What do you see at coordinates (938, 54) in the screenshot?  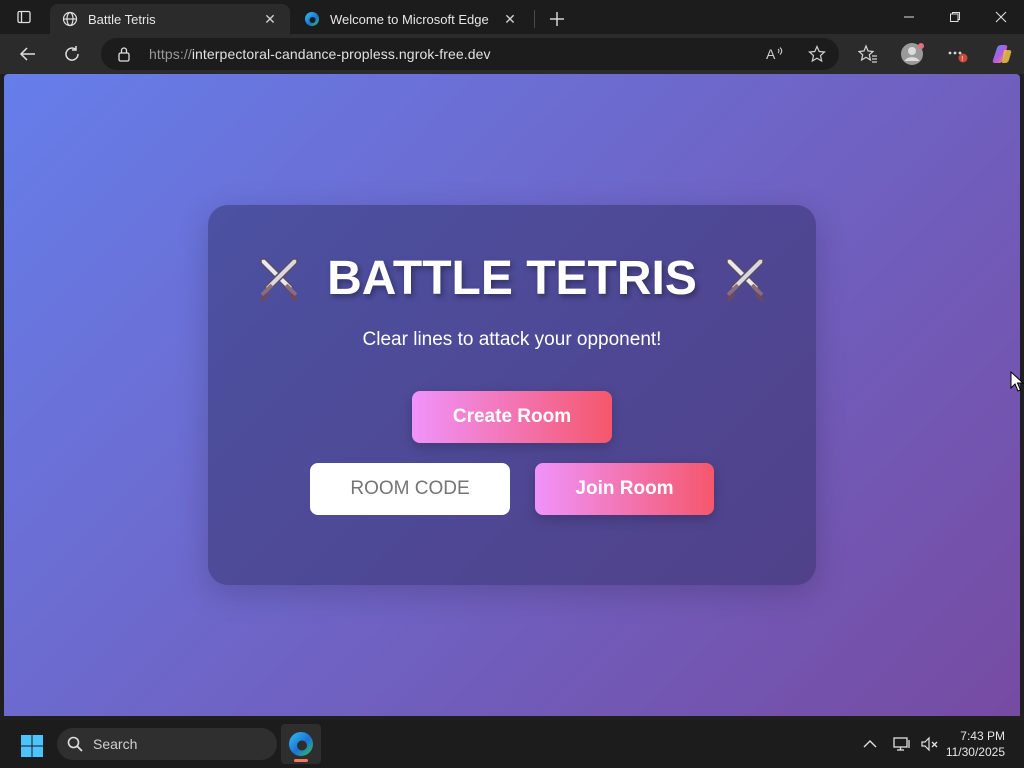 I see `toolbar-right: !` at bounding box center [938, 54].